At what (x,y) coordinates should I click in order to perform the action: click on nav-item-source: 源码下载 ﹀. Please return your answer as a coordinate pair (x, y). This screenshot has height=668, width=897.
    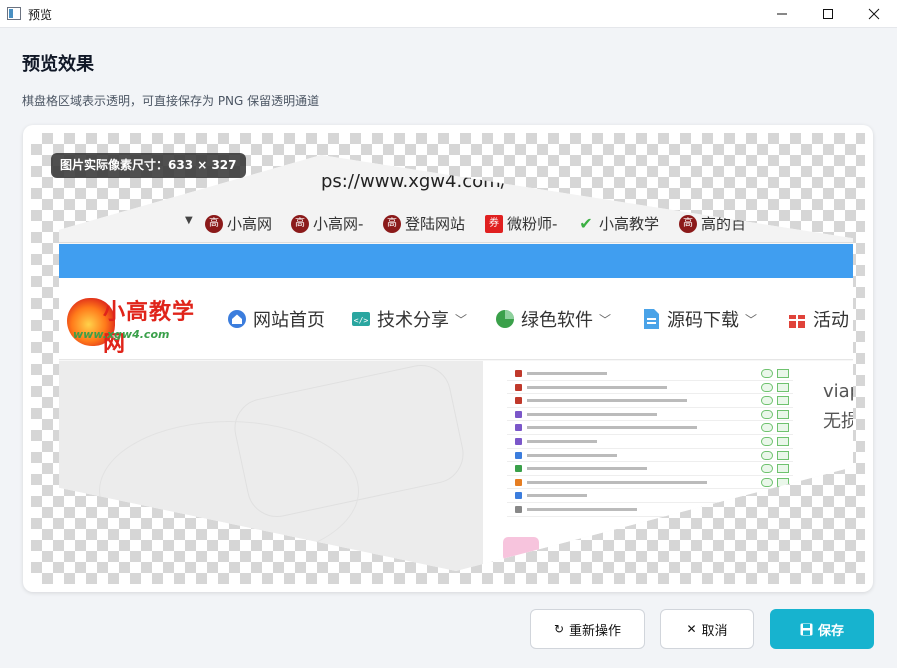
    Looking at the image, I should click on (699, 319).